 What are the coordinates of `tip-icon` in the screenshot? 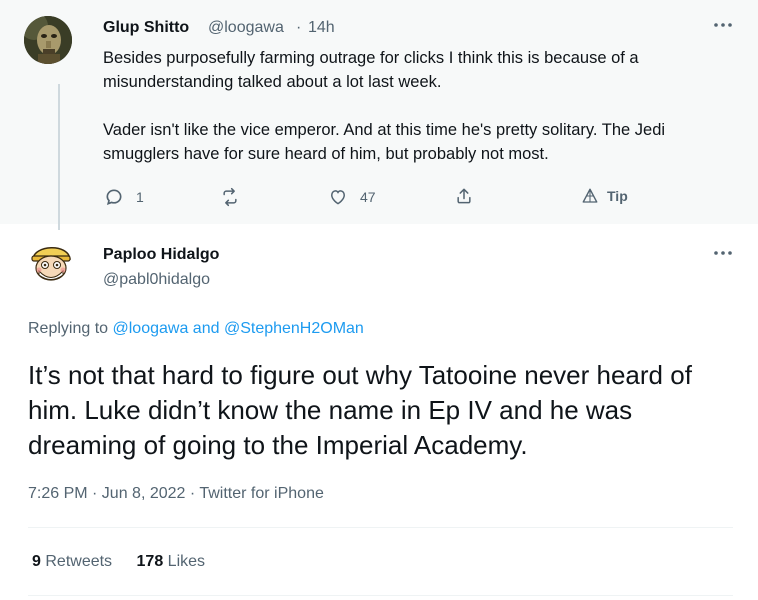 It's located at (590, 195).